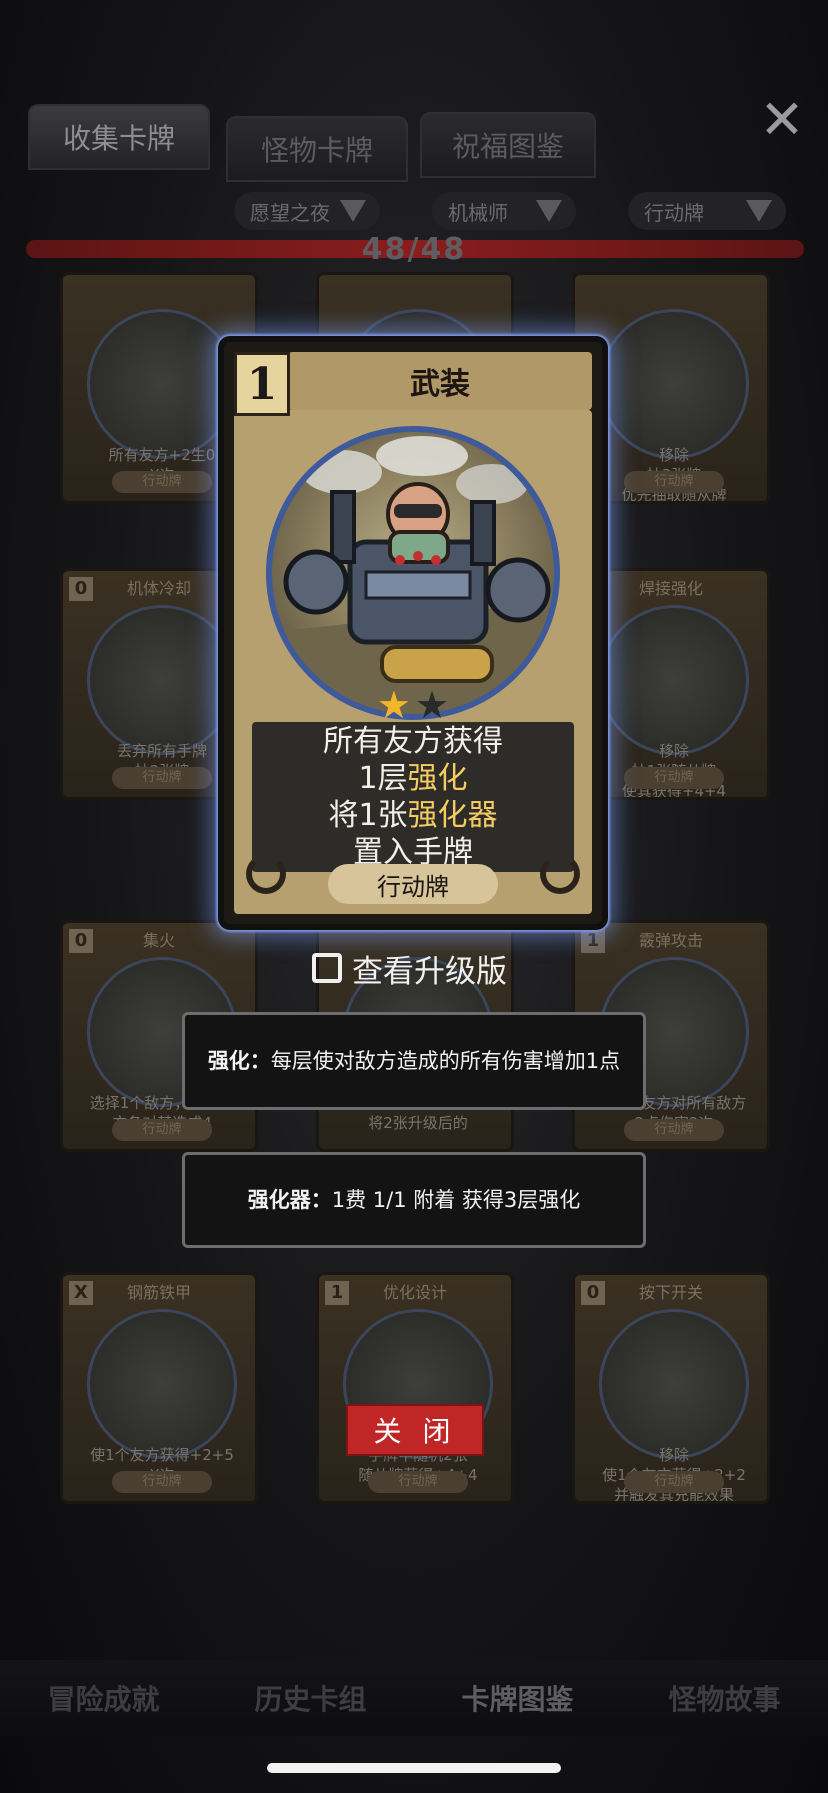 This screenshot has height=1793, width=828. I want to click on effect-line-3: 将1张强化器, so click(413, 815).